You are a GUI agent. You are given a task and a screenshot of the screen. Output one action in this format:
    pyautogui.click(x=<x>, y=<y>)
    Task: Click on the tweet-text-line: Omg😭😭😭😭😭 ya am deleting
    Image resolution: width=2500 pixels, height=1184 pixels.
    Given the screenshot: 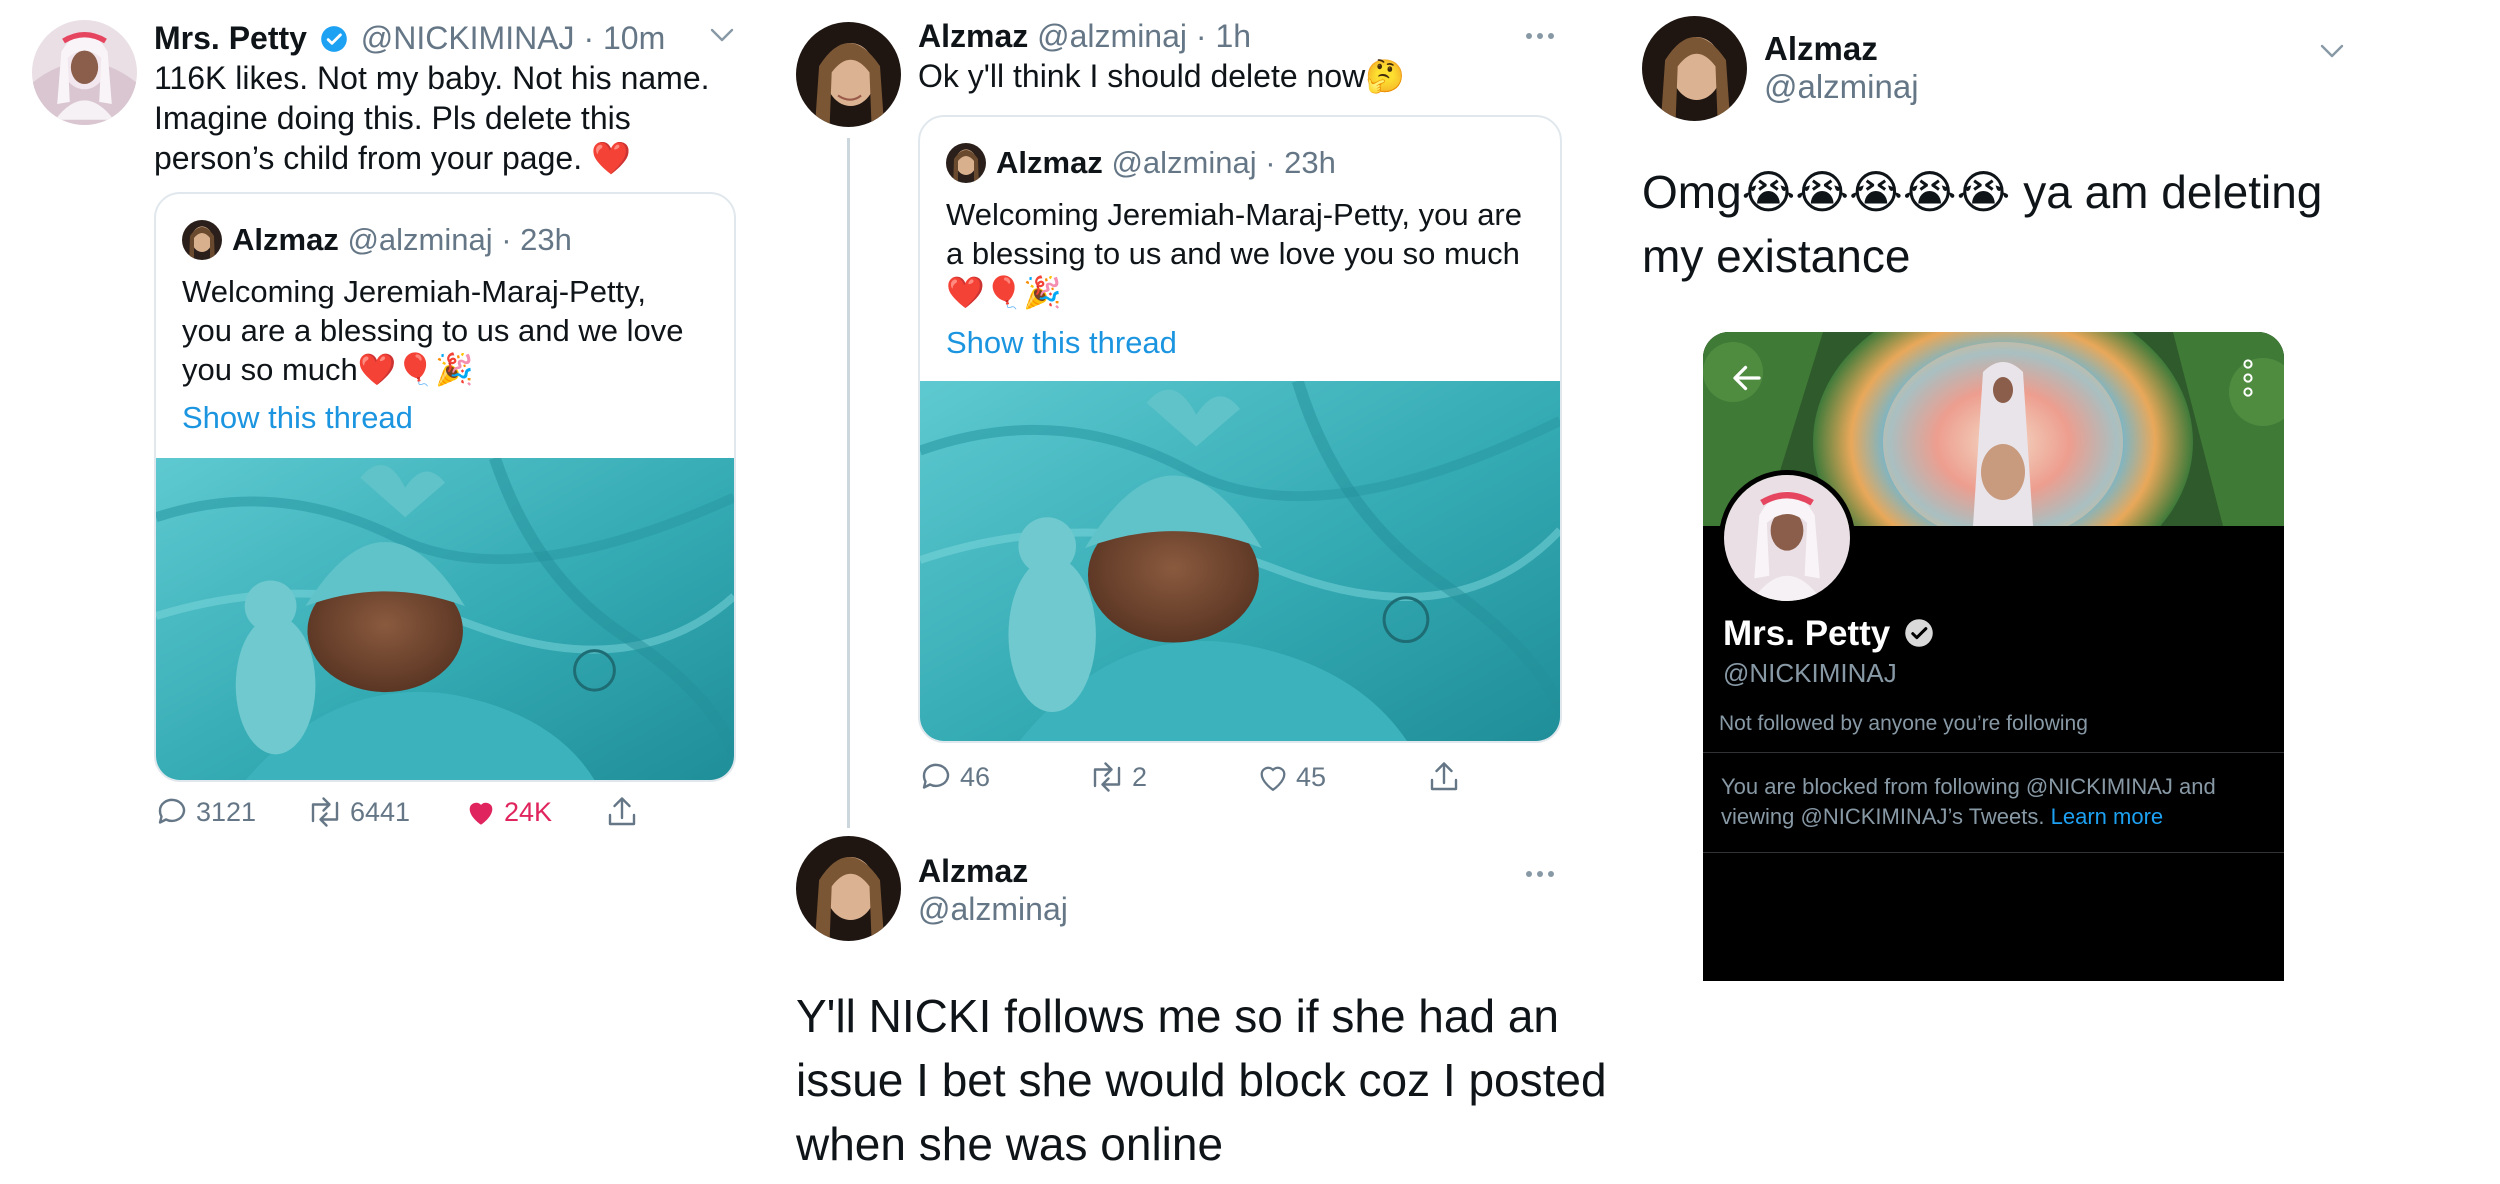 What is the action you would take?
    pyautogui.click(x=1982, y=192)
    